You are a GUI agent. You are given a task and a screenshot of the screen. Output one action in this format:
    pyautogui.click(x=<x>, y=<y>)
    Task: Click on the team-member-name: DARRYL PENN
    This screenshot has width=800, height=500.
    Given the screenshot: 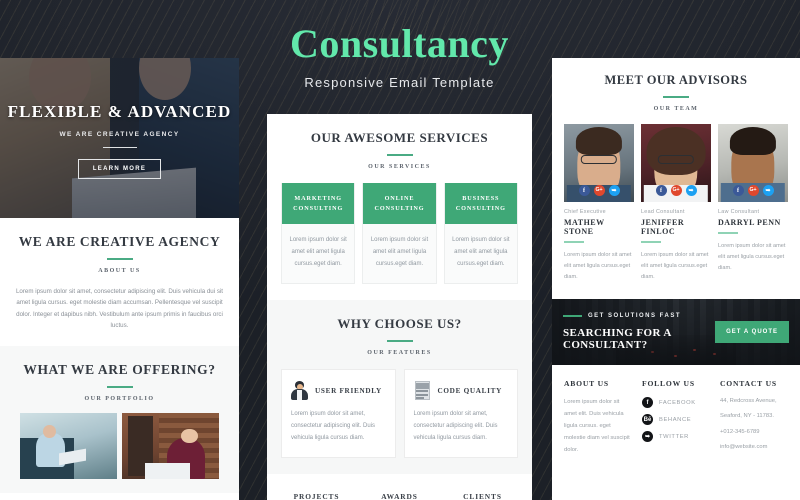 What is the action you would take?
    pyautogui.click(x=749, y=222)
    